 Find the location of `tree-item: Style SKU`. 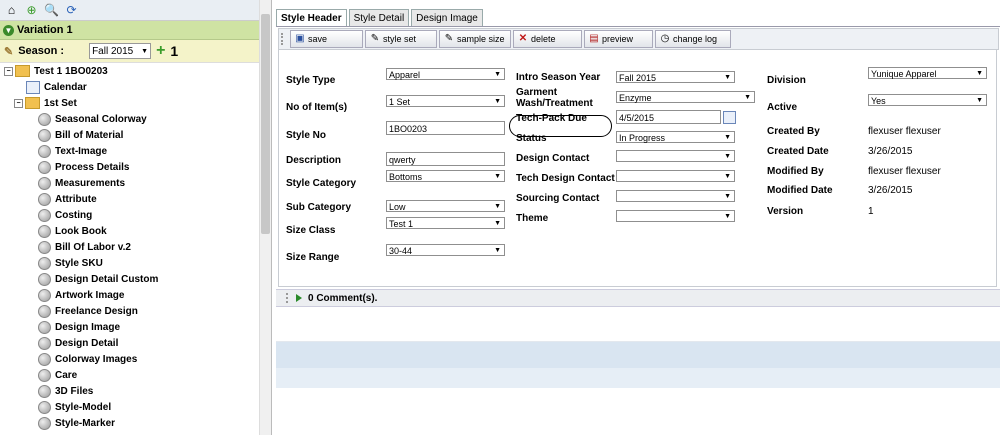

tree-item: Style SKU is located at coordinates (135, 263).